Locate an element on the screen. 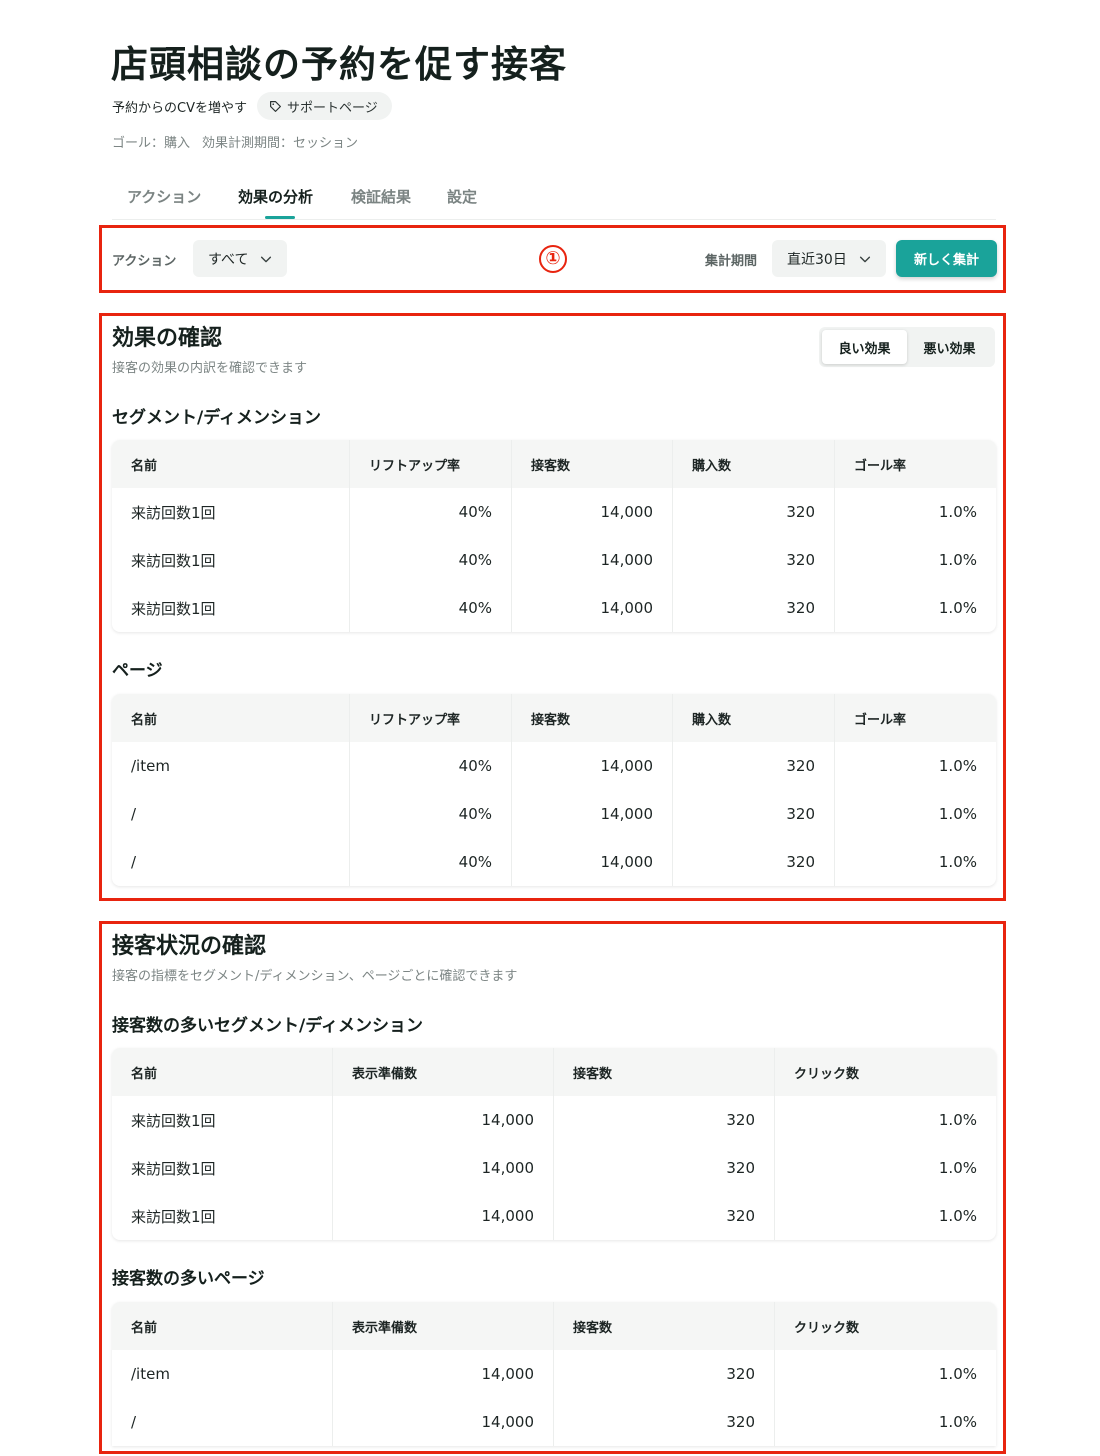  effect-toggle: 良い効果 悪い効果 is located at coordinates (907, 347).